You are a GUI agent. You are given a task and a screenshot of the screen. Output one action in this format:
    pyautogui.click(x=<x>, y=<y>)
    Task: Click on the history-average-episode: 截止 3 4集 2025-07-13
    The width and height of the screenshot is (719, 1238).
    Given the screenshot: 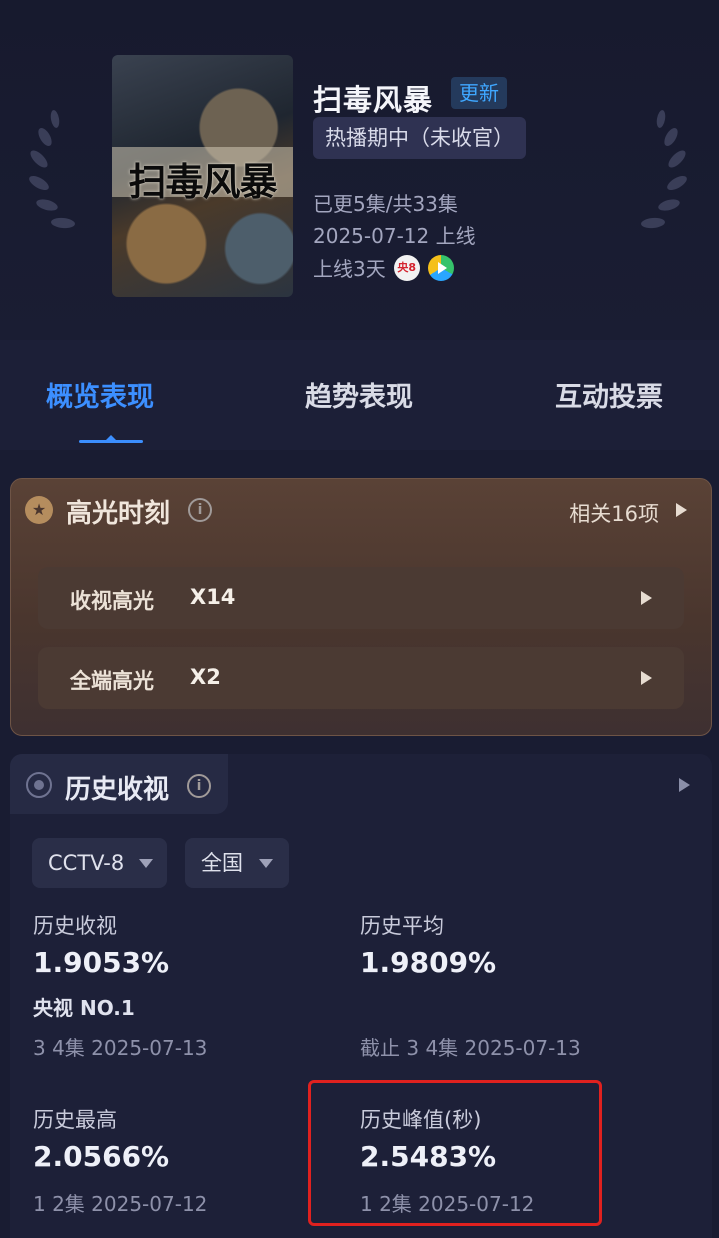 What is the action you would take?
    pyautogui.click(x=470, y=1048)
    